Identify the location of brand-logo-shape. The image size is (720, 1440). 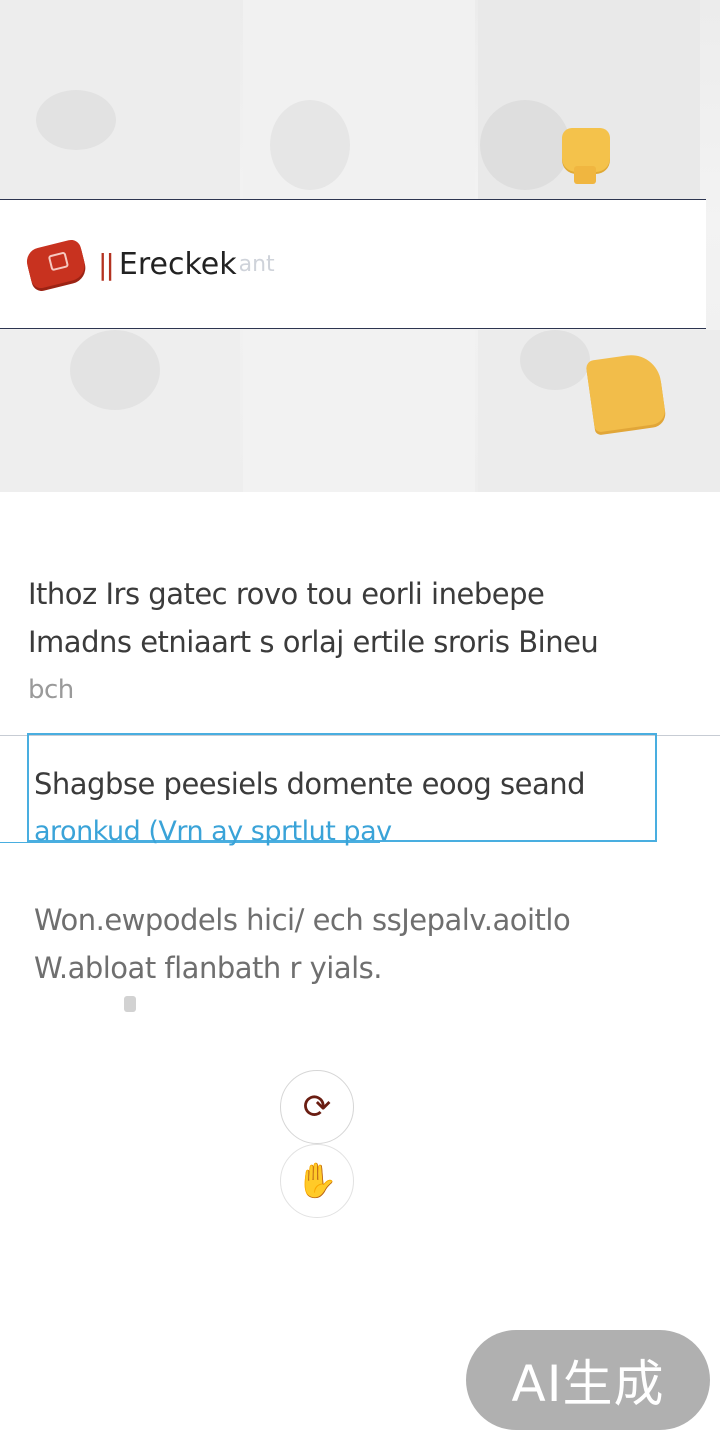
(56, 264).